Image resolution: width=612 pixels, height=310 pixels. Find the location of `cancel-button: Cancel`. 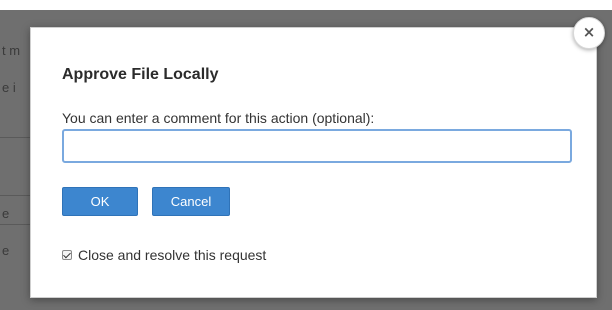

cancel-button: Cancel is located at coordinates (191, 201).